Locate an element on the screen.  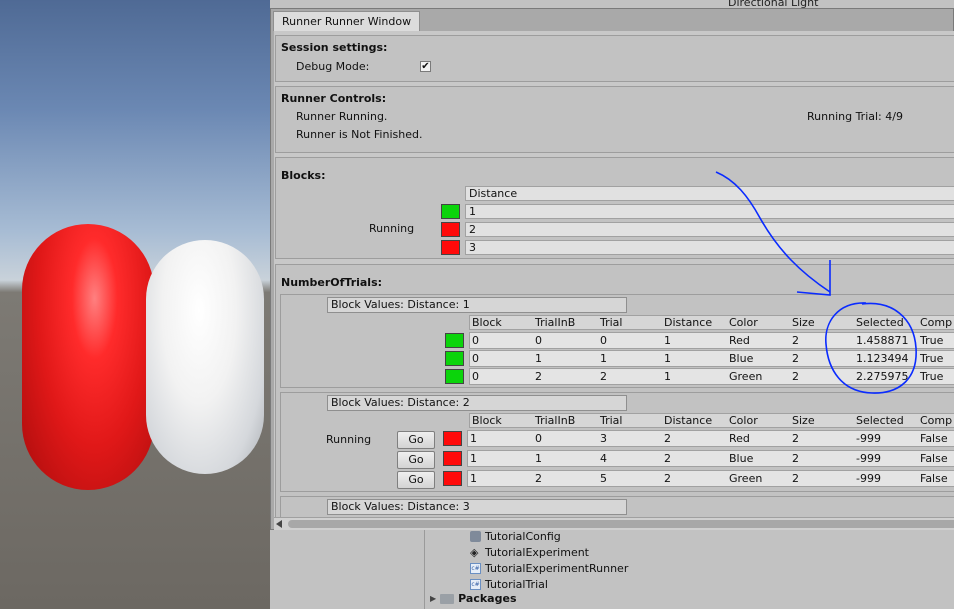
scrollbar-thumb is located at coordinates (621, 524).